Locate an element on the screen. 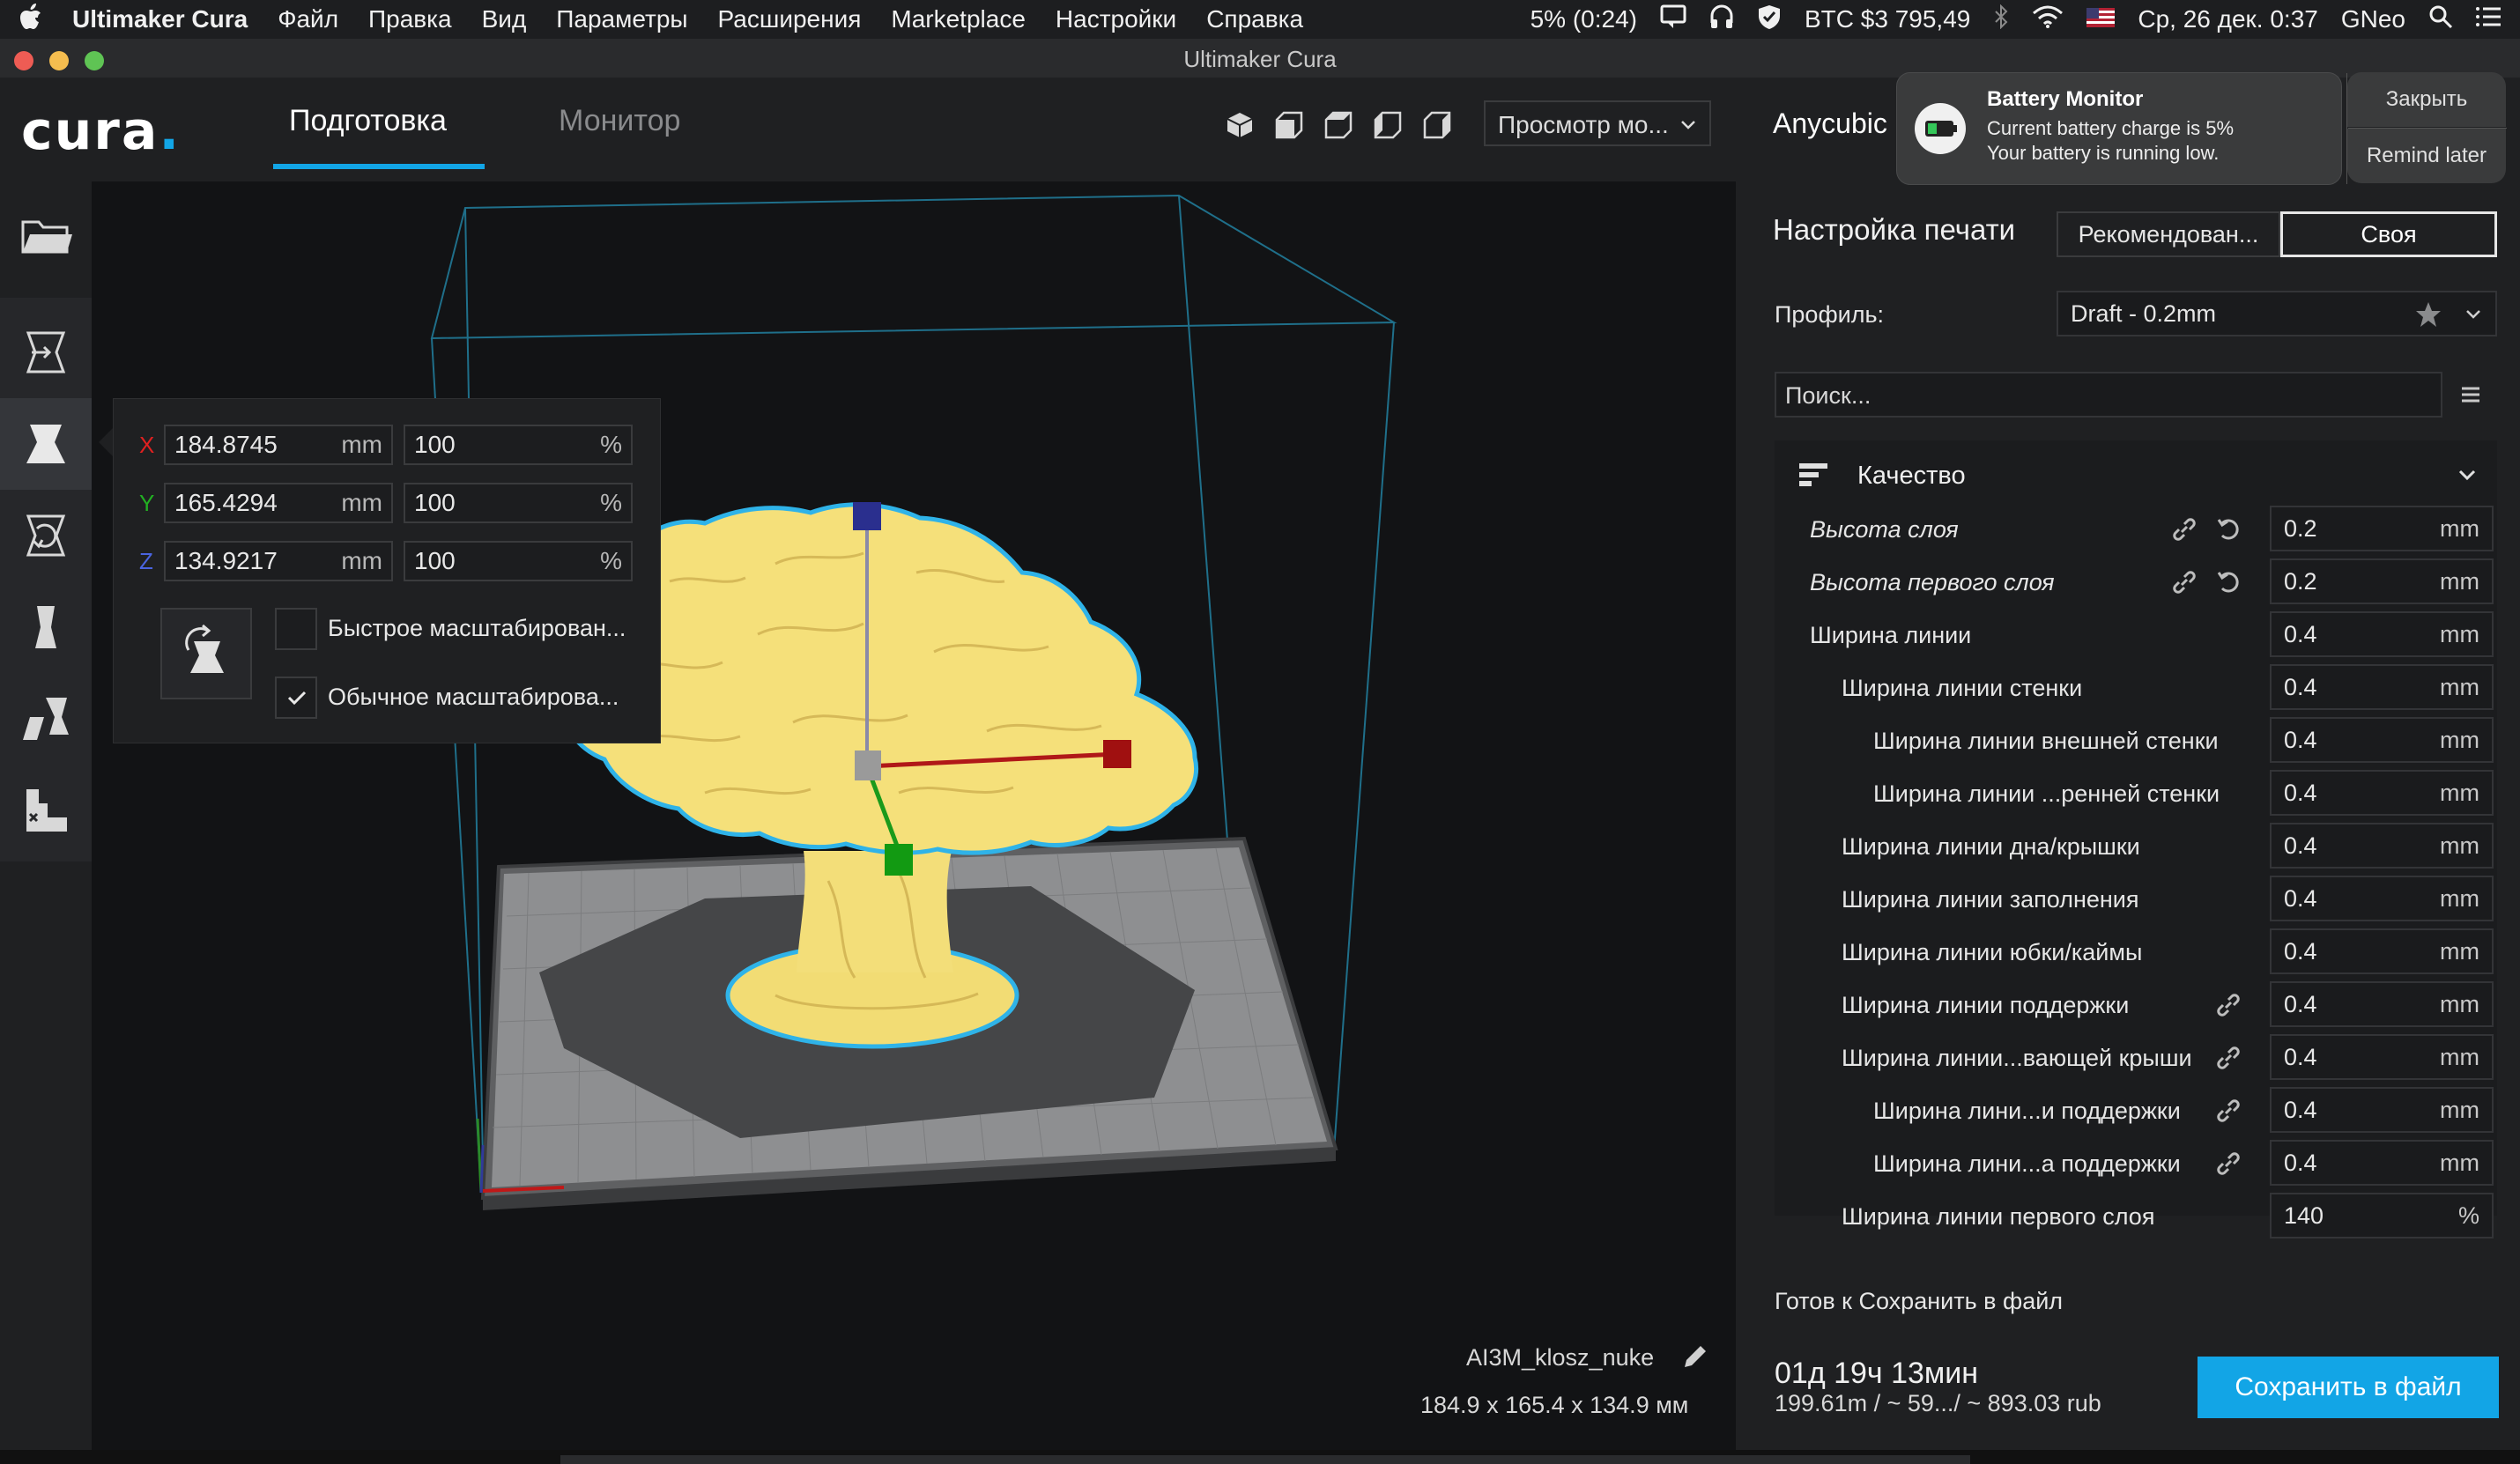 The height and width of the screenshot is (1464, 2520). scale-z-percent-unit: % is located at coordinates (611, 560).